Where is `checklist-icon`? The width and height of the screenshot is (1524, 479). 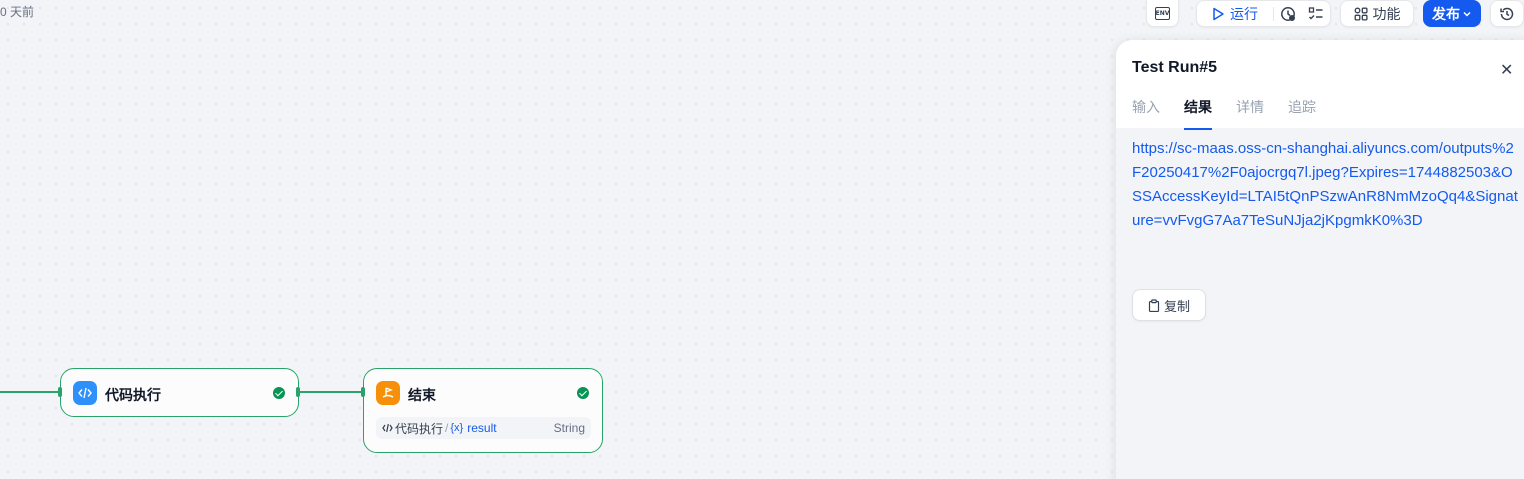
checklist-icon is located at coordinates (1315, 12).